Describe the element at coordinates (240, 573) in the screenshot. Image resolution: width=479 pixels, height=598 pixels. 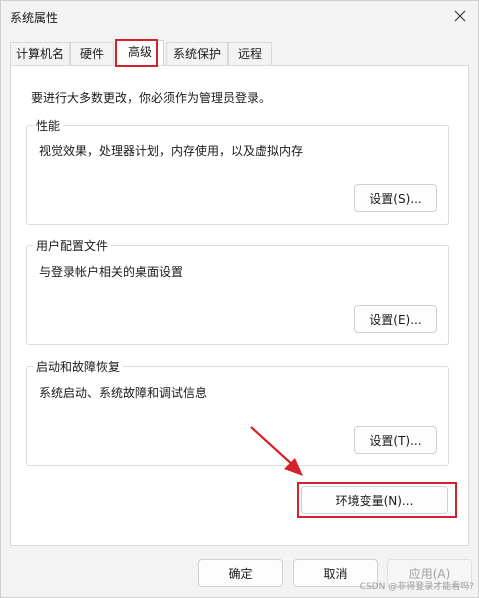
I see `ok-button: 确定` at that location.